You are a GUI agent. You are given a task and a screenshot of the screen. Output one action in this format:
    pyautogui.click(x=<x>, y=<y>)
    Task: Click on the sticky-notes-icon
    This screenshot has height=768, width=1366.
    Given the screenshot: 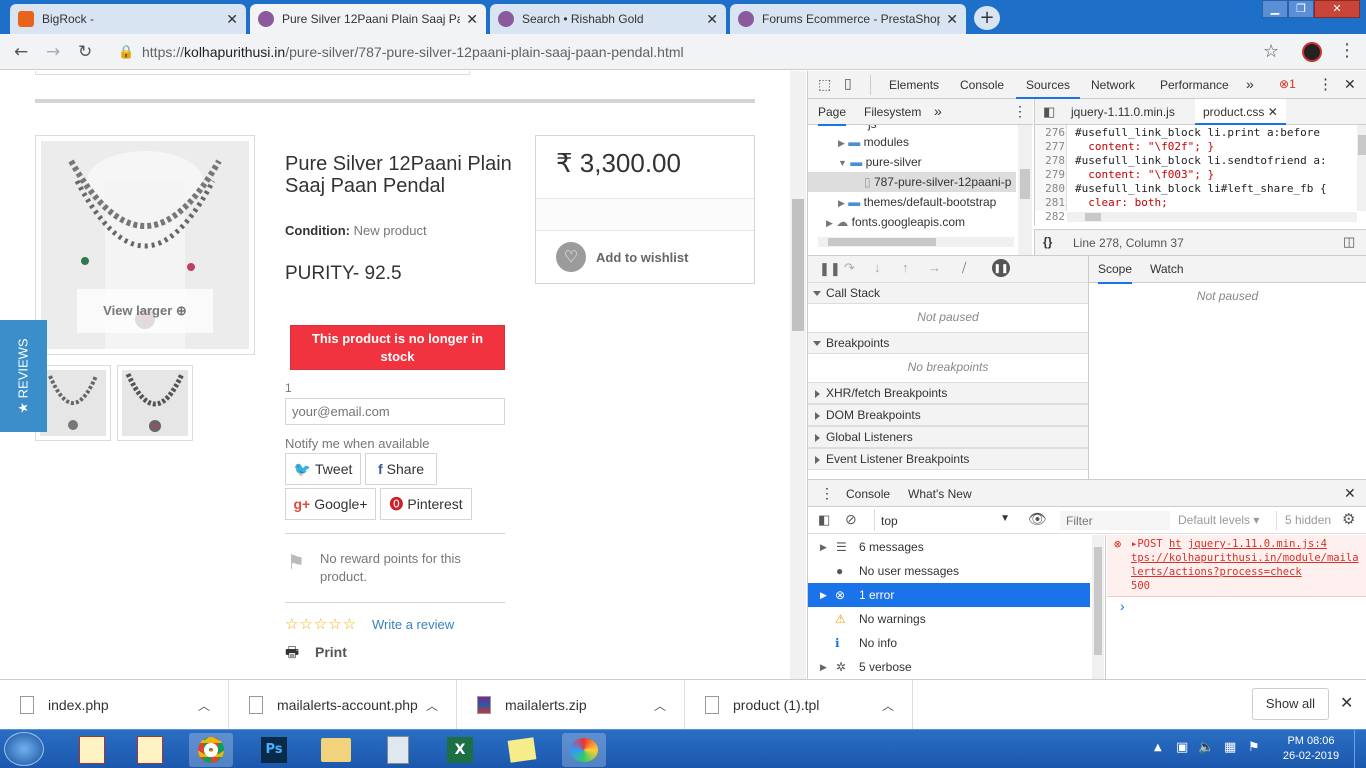 What is the action you would take?
    pyautogui.click(x=522, y=750)
    